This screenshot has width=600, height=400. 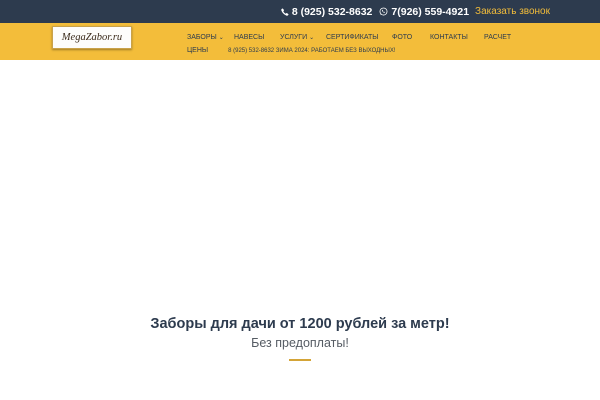 I want to click on phone-link-2: 7(926) 559-4921, so click(x=424, y=12).